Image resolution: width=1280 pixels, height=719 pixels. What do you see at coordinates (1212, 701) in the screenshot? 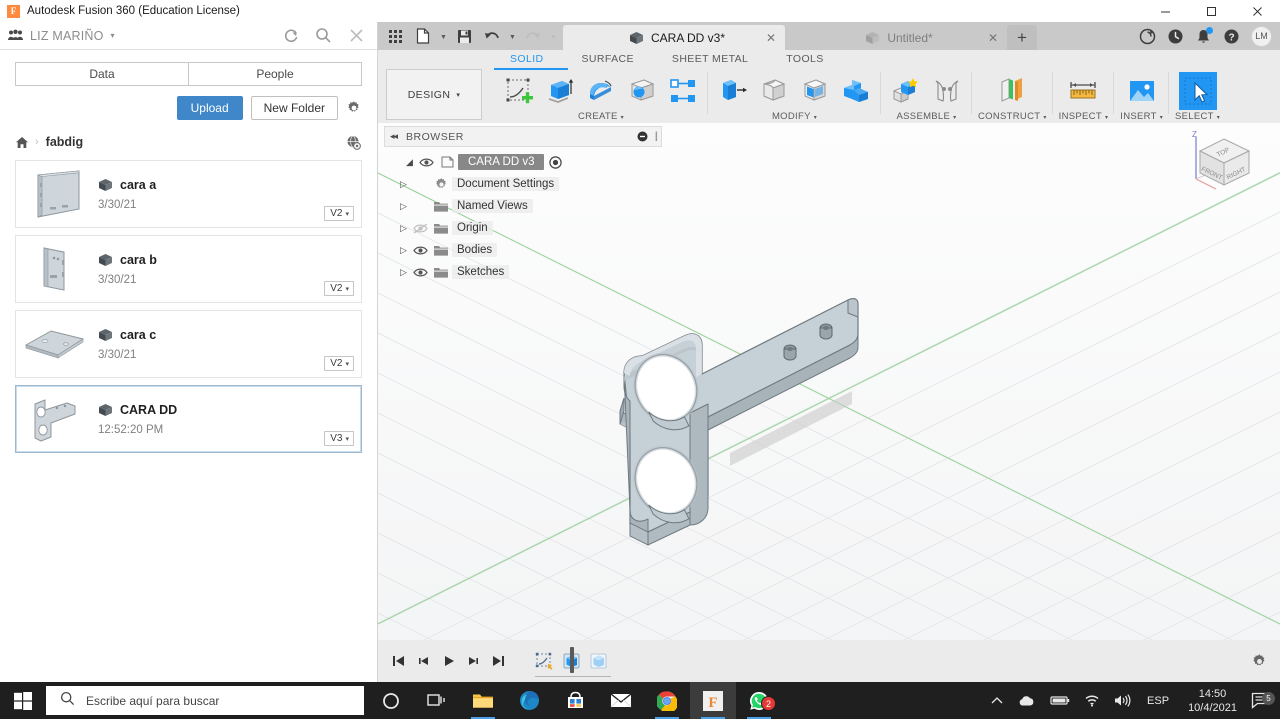
I see `clock: 14:50 10/4/2021` at bounding box center [1212, 701].